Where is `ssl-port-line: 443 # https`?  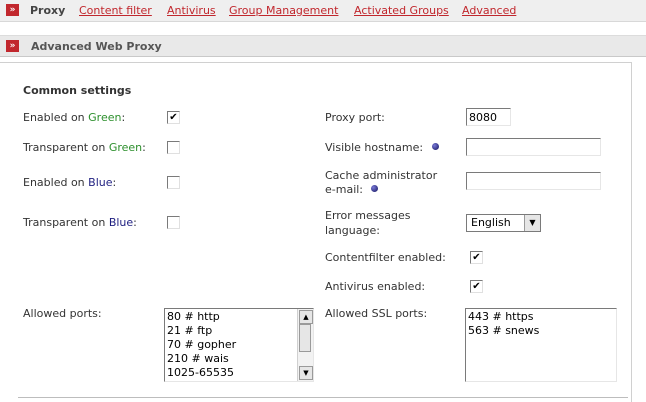 ssl-port-line: 443 # https is located at coordinates (501, 316).